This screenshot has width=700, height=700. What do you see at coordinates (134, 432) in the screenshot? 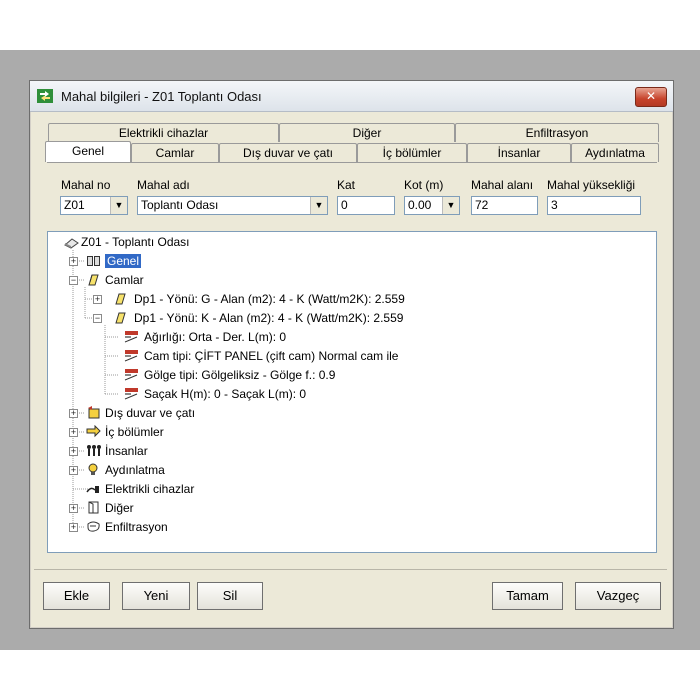
I see `tree-item-ic-bolumler: İç bölümler` at bounding box center [134, 432].